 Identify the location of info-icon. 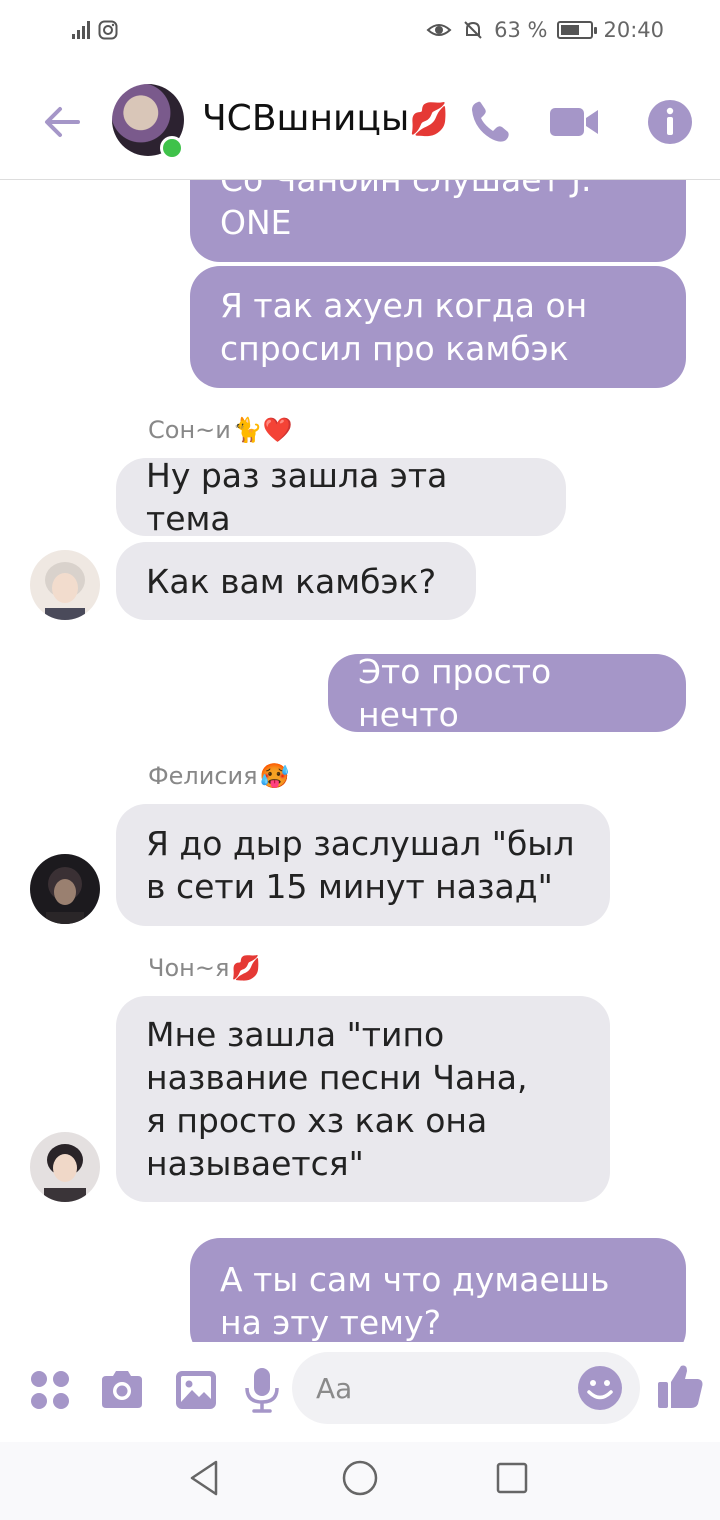
(670, 122).